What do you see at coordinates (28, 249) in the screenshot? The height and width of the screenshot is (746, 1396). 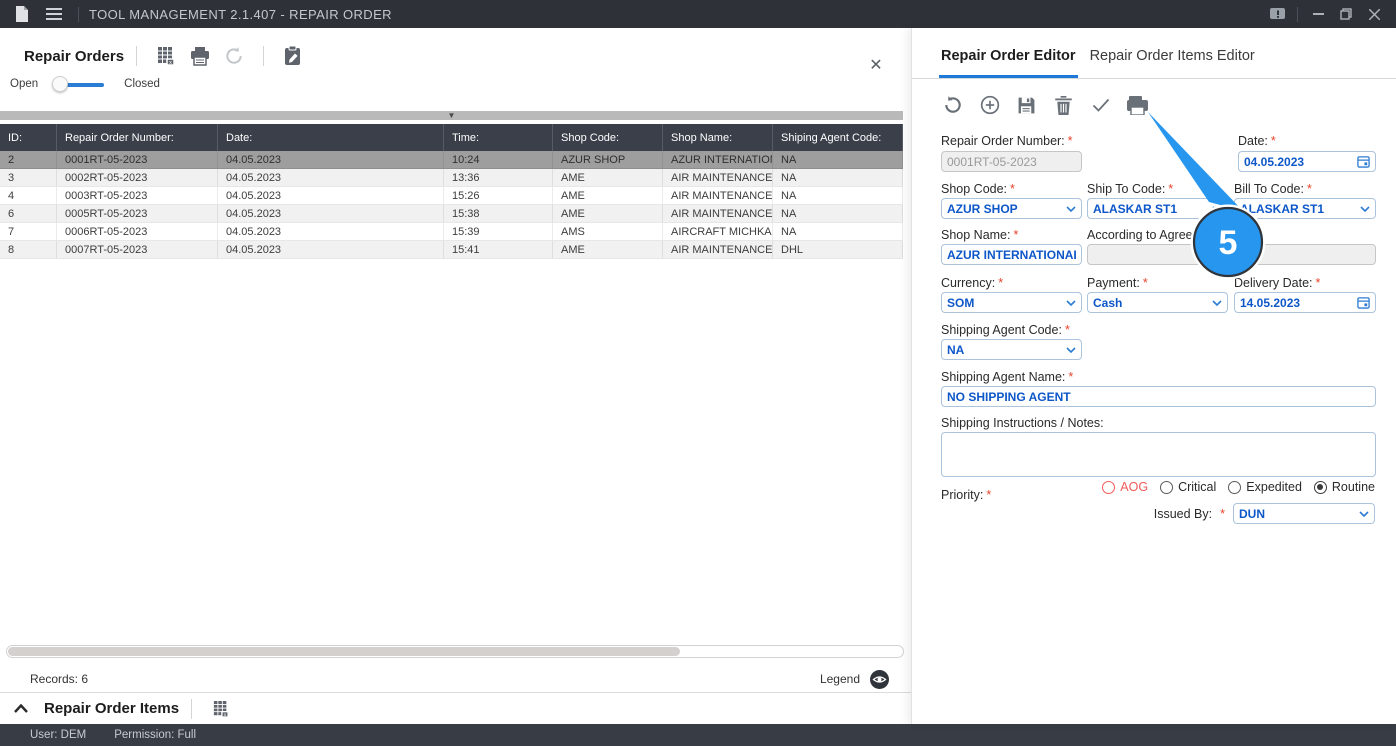 I see `table-cell: 8` at bounding box center [28, 249].